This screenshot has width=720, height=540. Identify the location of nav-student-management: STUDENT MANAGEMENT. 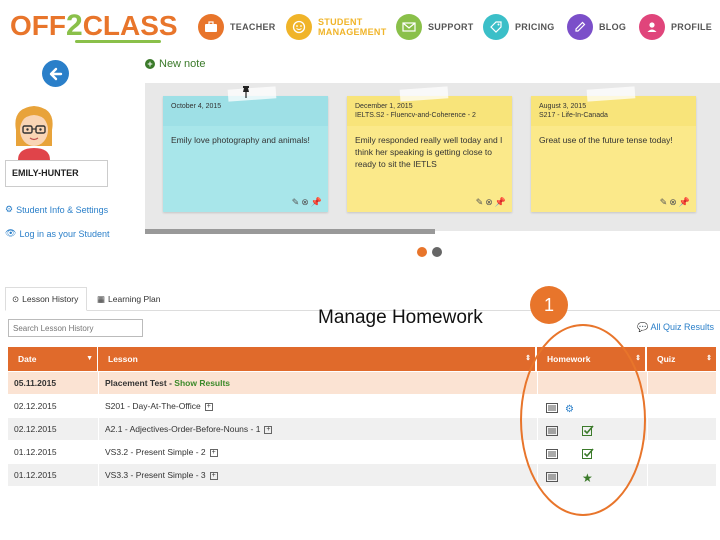
(336, 27).